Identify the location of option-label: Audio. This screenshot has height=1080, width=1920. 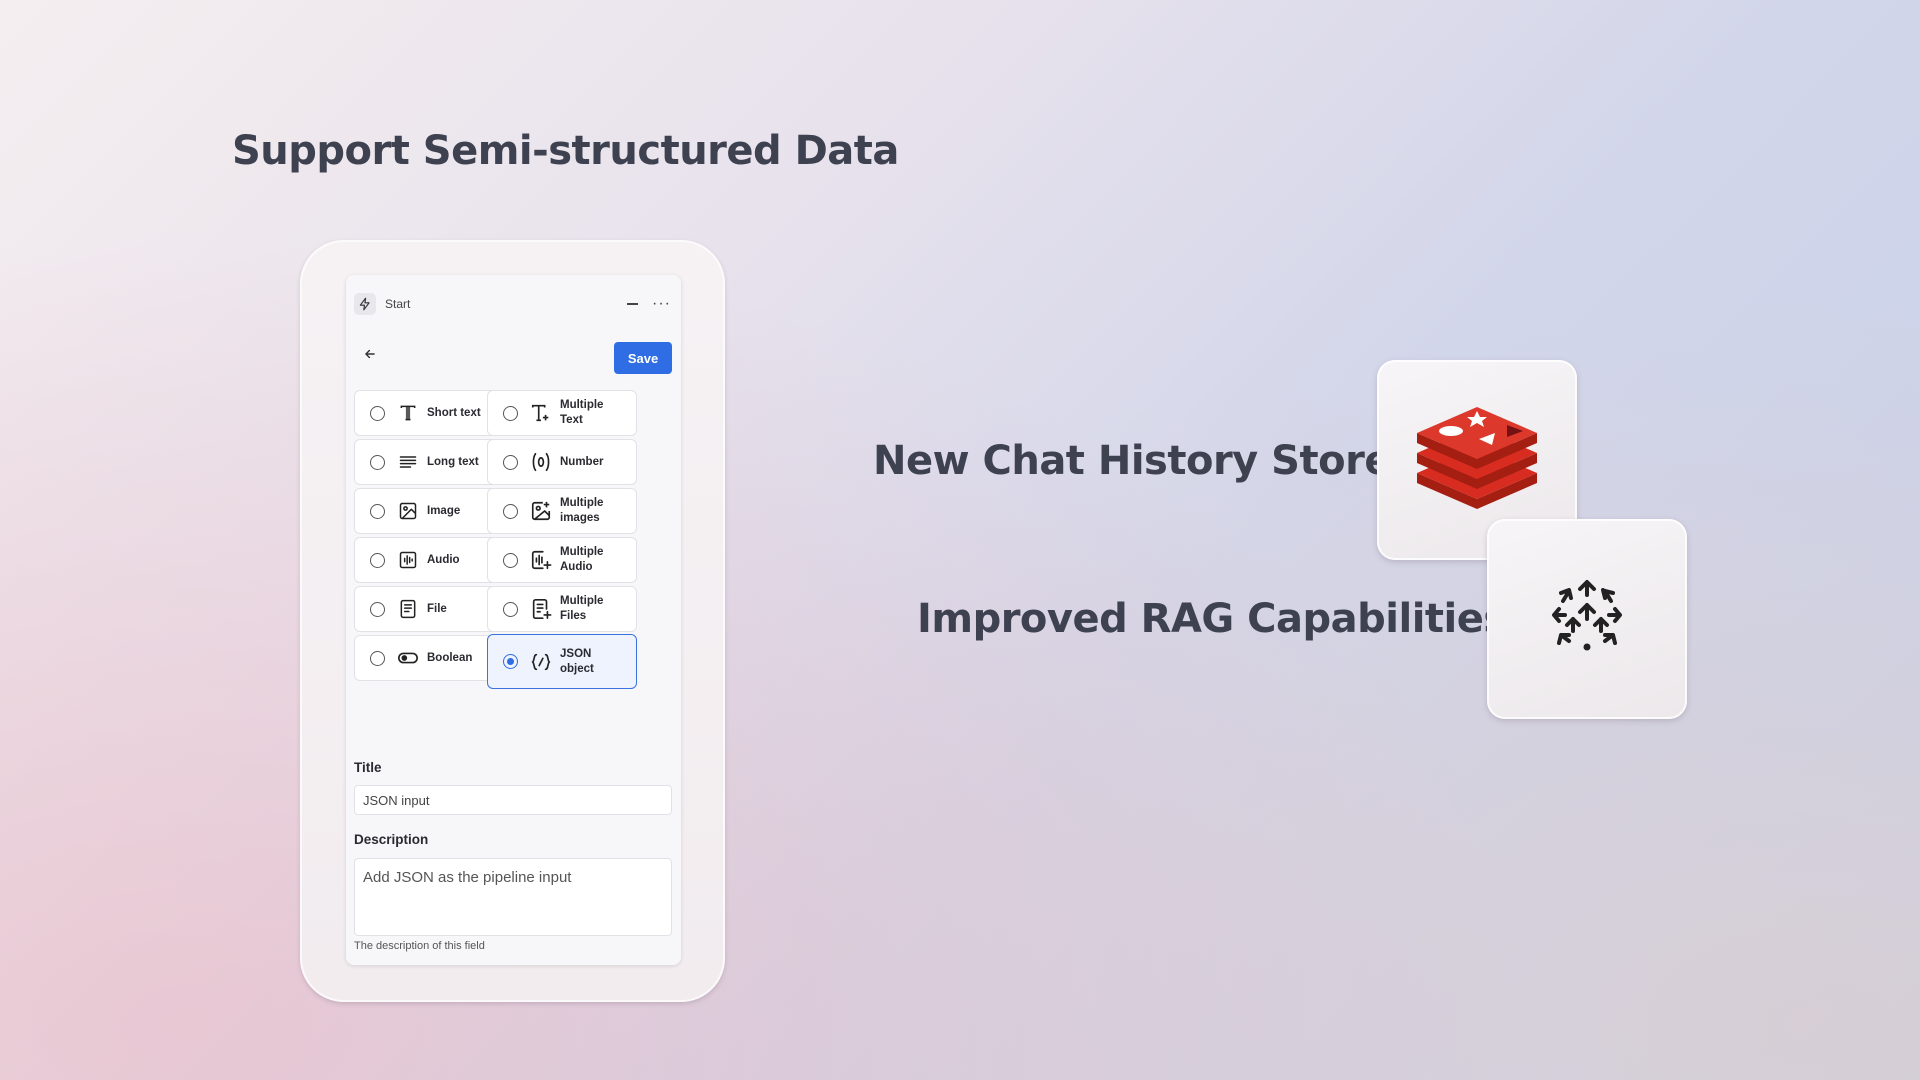
(443, 559).